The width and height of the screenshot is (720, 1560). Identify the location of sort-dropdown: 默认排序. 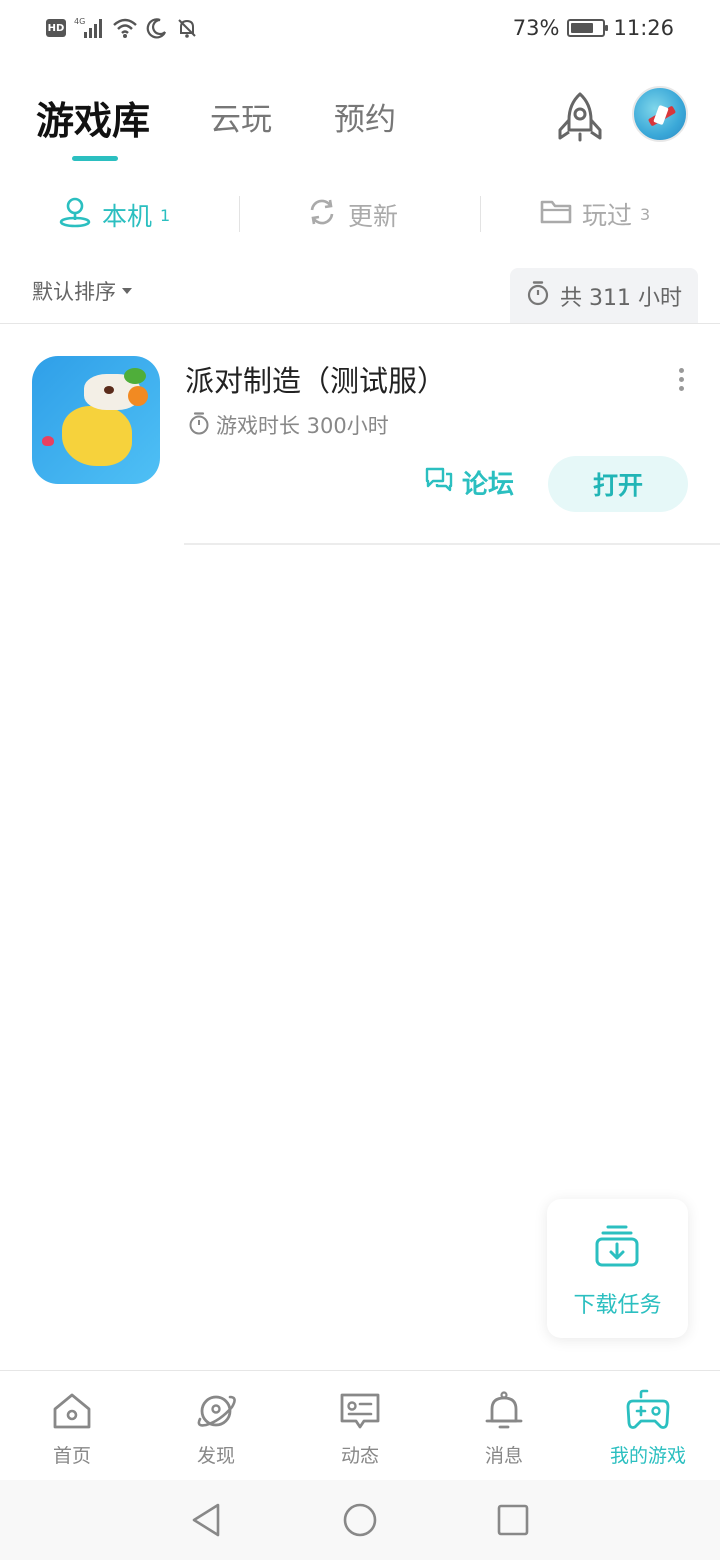
(82, 291).